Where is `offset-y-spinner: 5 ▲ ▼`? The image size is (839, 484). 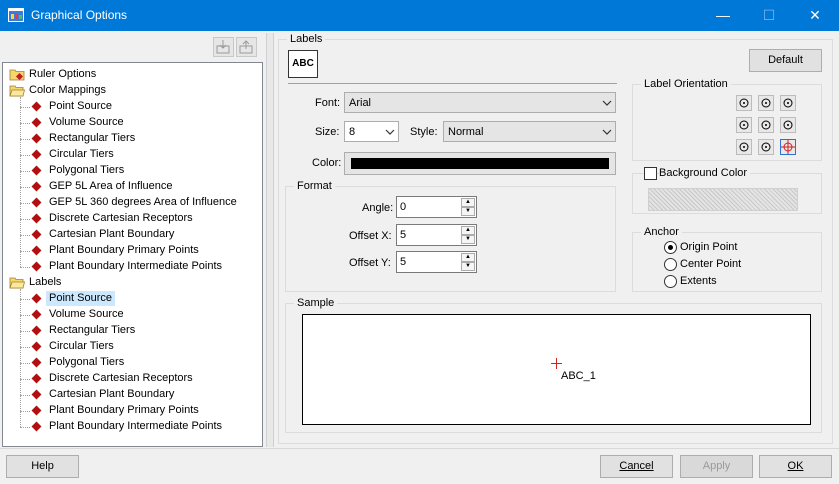 offset-y-spinner: 5 ▲ ▼ is located at coordinates (436, 262).